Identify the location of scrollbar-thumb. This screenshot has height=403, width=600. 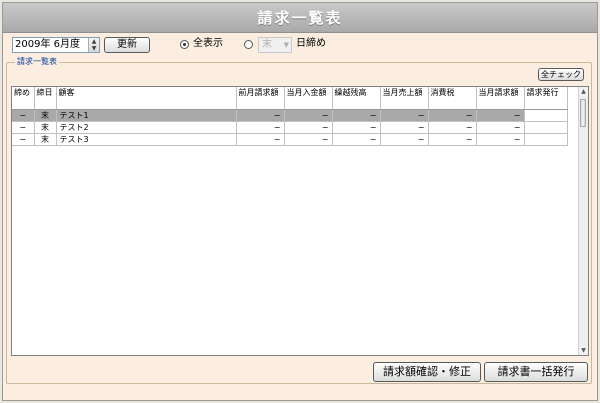
(583, 113).